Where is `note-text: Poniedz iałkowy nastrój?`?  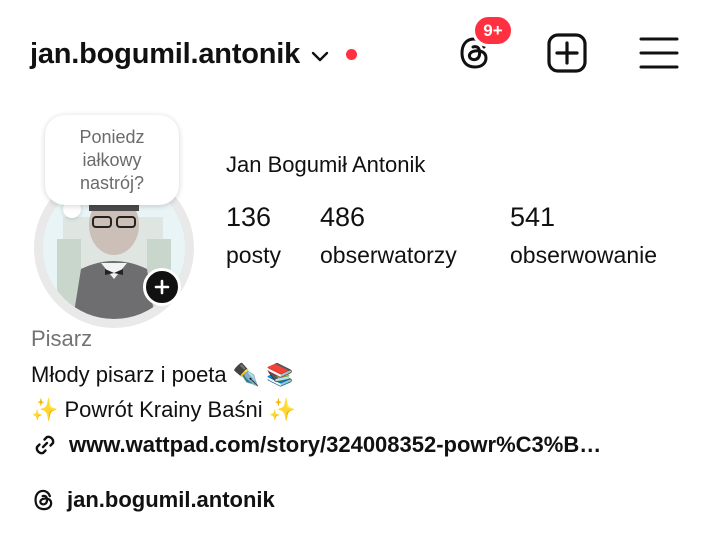
note-text: Poniedz iałkowy nastrój? is located at coordinates (112, 159).